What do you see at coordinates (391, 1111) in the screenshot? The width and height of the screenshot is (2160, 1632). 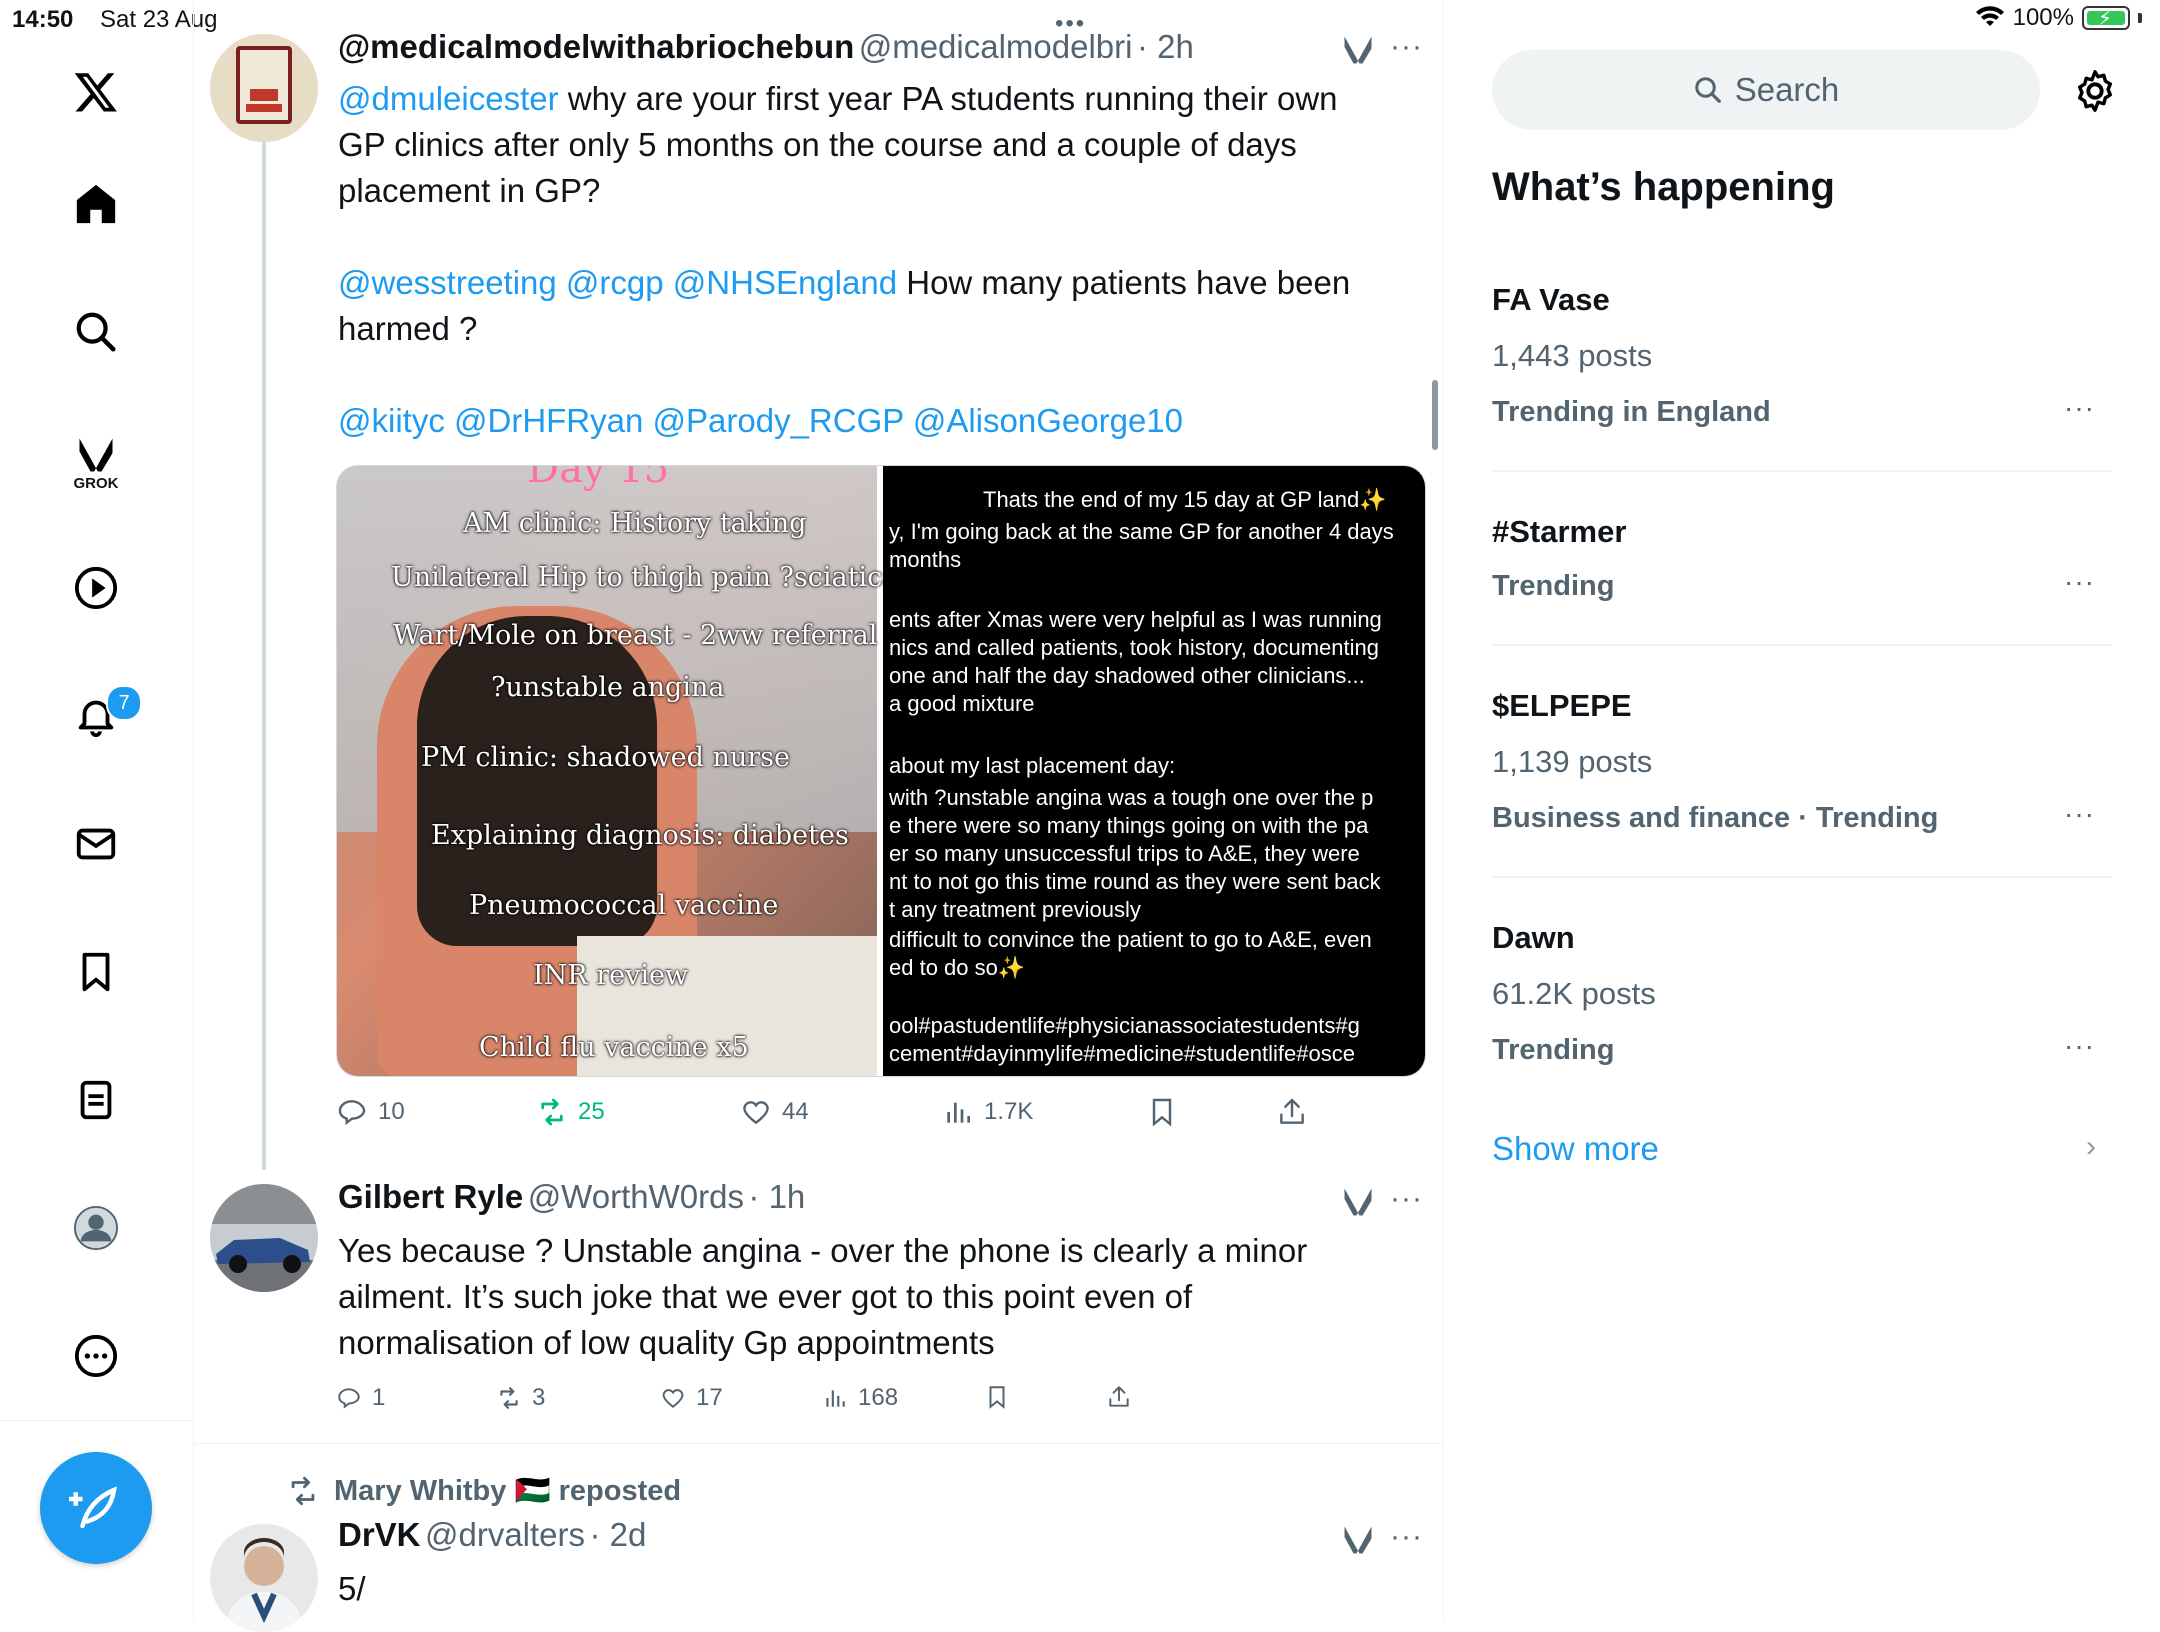 I see `reply-count: 10` at bounding box center [391, 1111].